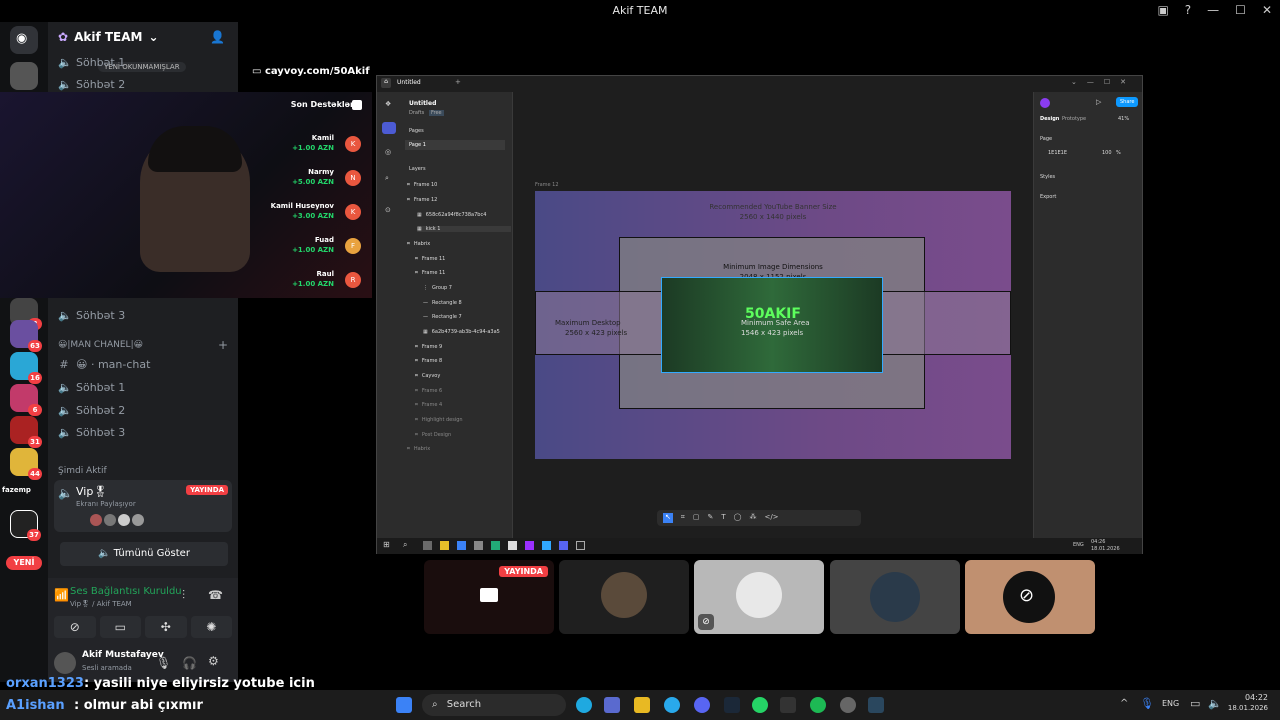 The width and height of the screenshot is (1280, 720). I want to click on design-tab: Design, so click(1049, 119).